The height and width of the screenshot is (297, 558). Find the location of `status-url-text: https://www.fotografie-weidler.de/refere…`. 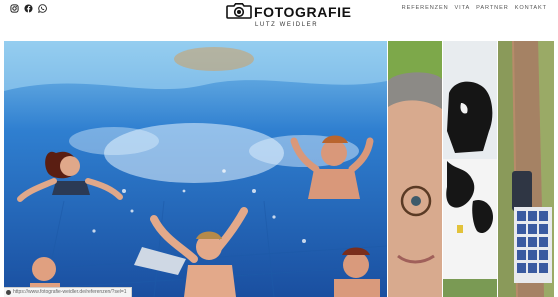

status-url-text: https://www.fotografie-weidler.de/refere… is located at coordinates (70, 292).